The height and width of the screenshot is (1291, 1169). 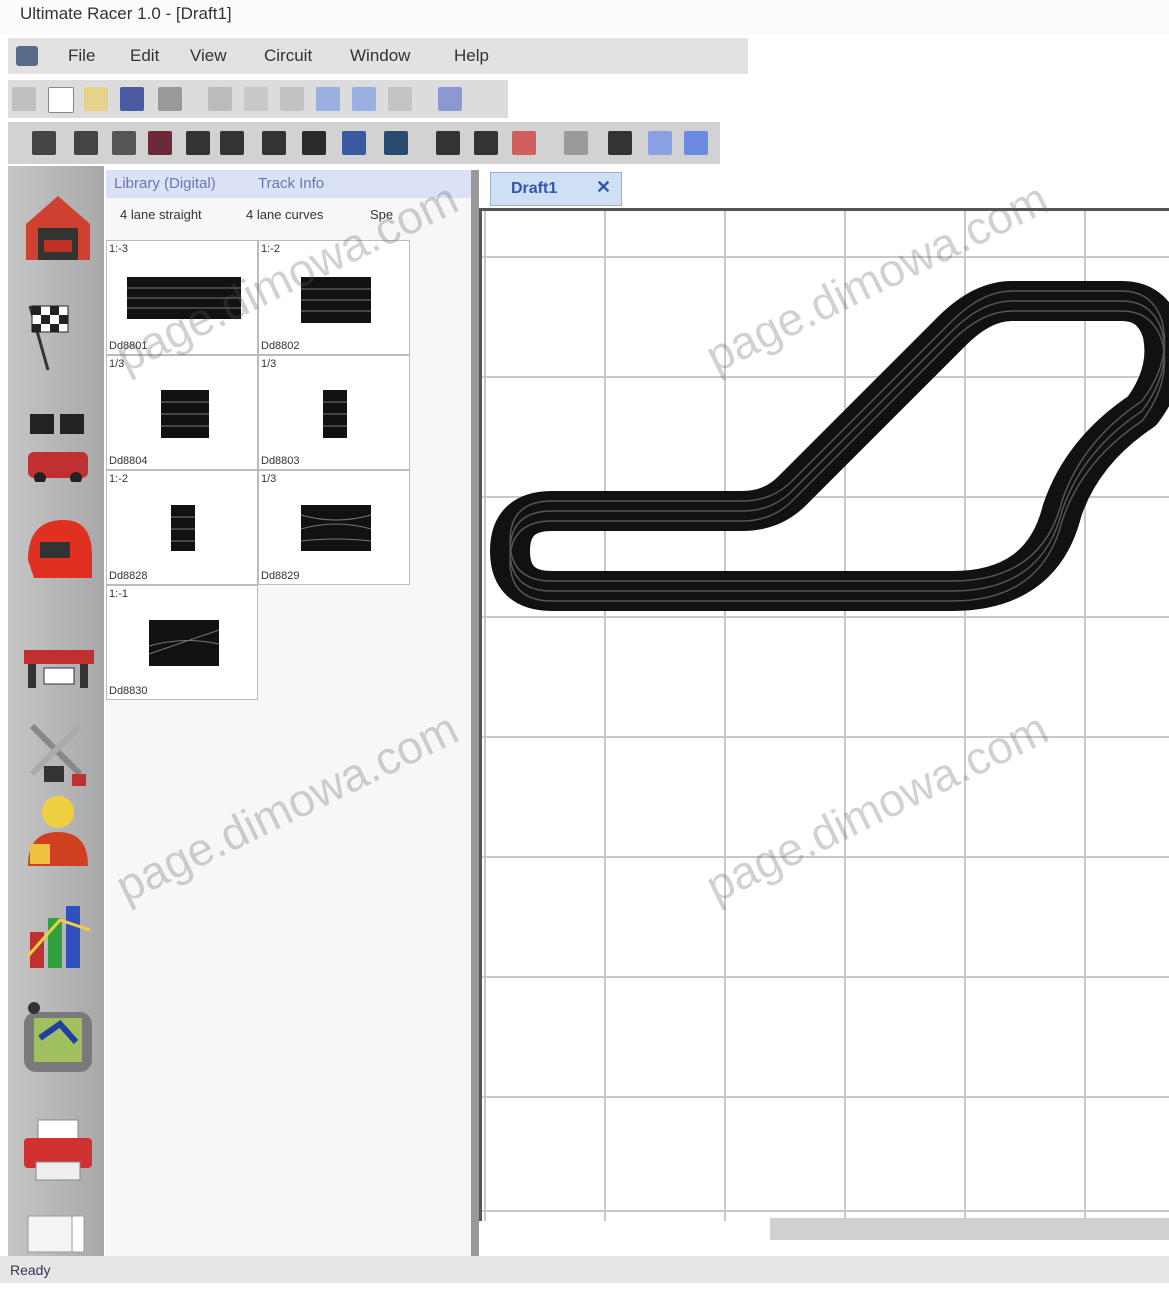 I want to click on item-code: Dd8803, so click(x=280, y=461).